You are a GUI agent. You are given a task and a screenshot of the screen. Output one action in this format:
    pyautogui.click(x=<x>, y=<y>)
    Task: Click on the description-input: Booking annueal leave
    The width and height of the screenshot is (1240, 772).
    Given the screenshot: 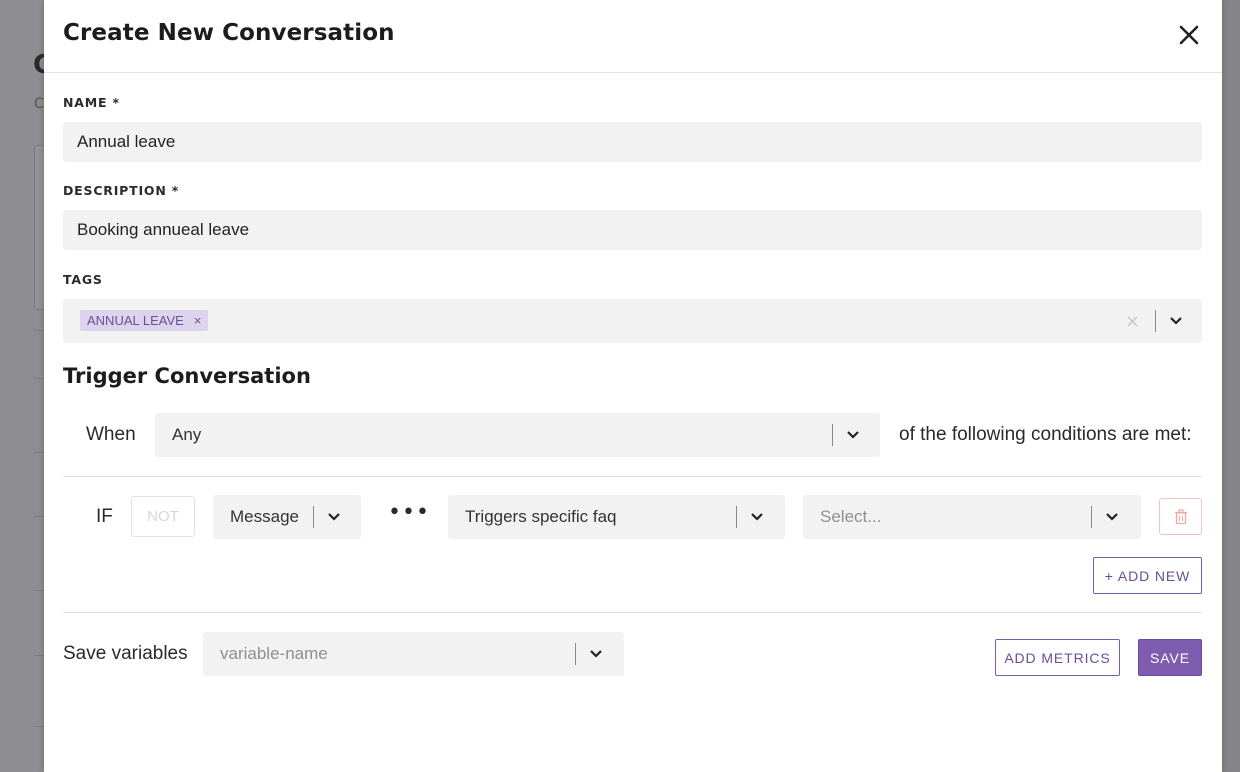 What is the action you would take?
    pyautogui.click(x=632, y=230)
    